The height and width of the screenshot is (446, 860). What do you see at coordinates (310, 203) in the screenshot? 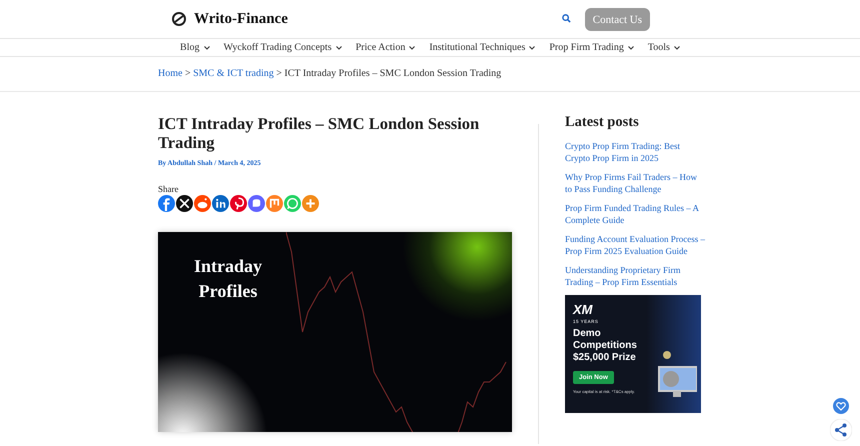
I see `plus-share-icon` at bounding box center [310, 203].